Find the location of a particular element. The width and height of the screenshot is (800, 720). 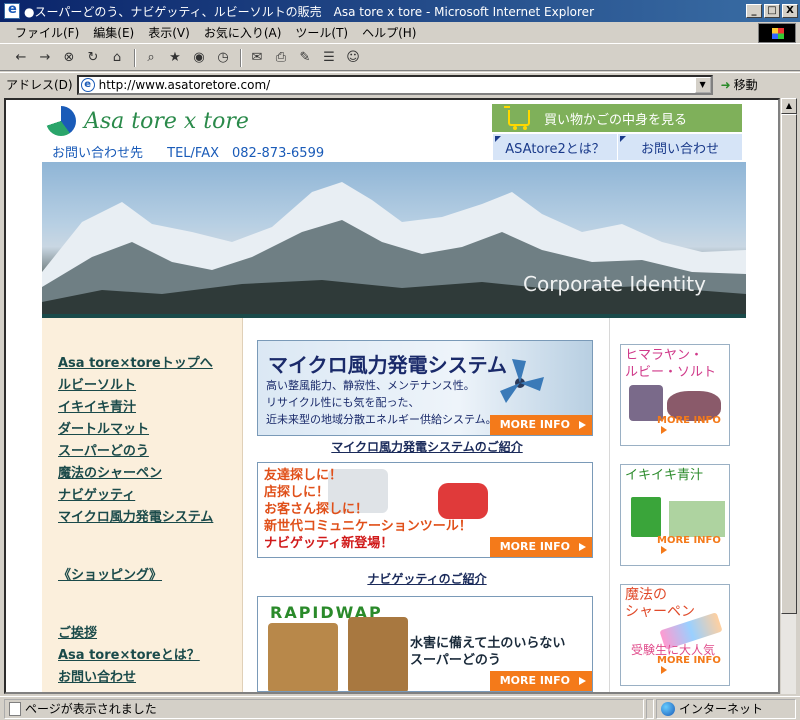

promo-line: 友達探しに！ is located at coordinates (303, 475).